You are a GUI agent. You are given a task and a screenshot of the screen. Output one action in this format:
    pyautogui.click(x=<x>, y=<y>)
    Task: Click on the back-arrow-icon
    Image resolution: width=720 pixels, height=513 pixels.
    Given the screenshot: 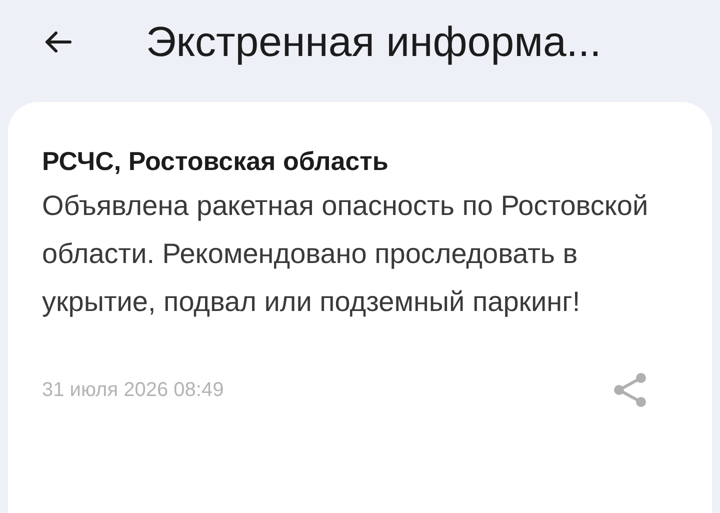 What is the action you would take?
    pyautogui.click(x=58, y=42)
    